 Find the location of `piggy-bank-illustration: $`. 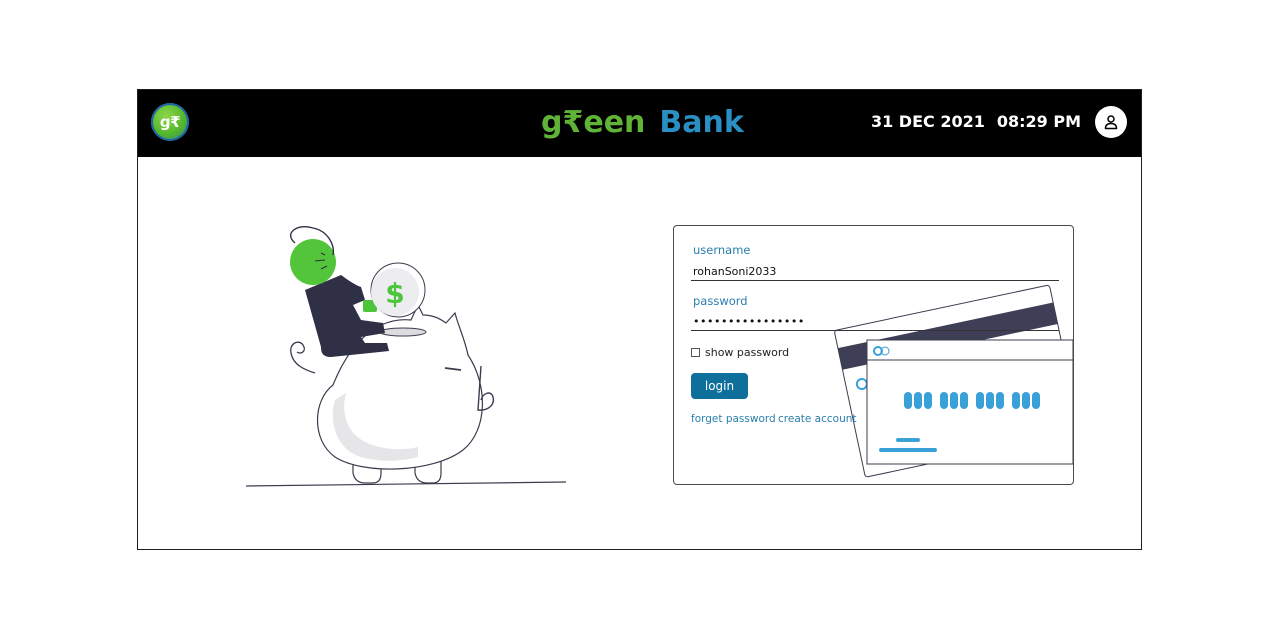

piggy-bank-illustration: $ is located at coordinates (406, 356).